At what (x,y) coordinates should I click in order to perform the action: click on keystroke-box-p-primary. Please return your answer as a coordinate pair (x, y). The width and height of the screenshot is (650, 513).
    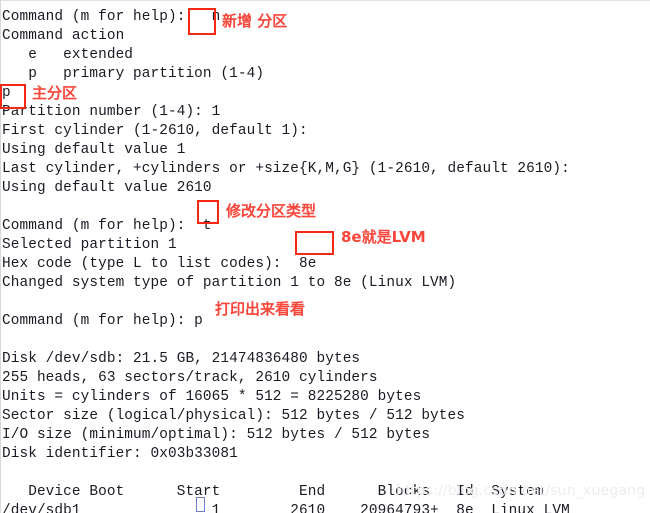
    Looking at the image, I should click on (13, 96).